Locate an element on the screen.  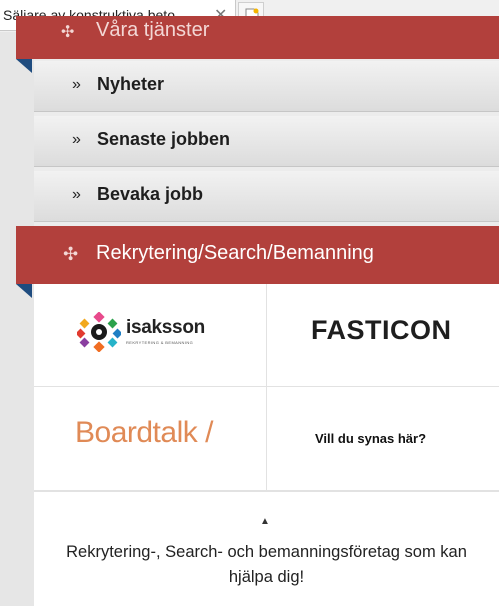
advertise-here-text: Vill du synas här? is located at coordinates (371, 438).